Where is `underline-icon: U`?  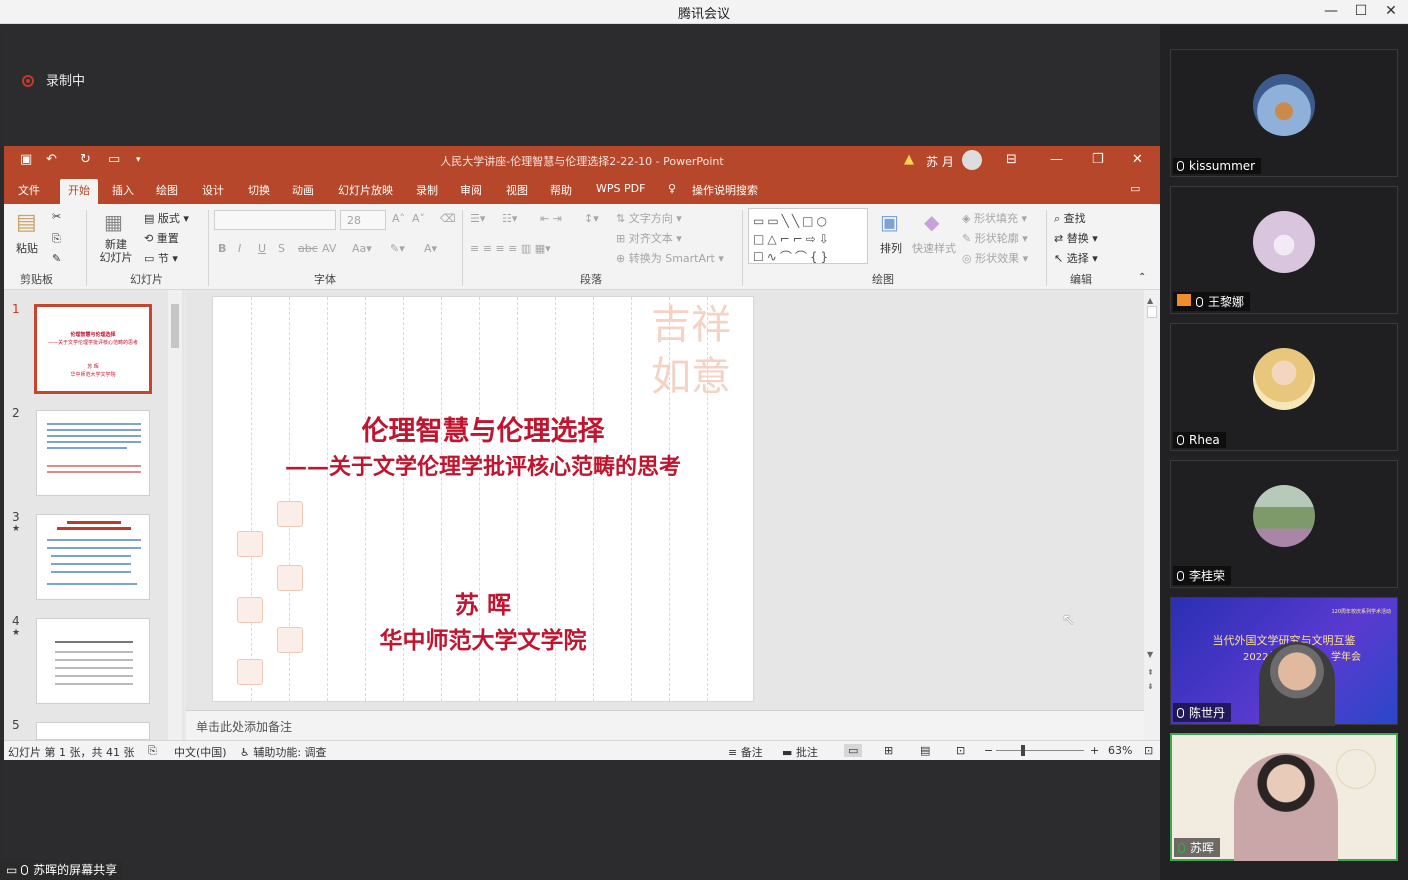
underline-icon: U is located at coordinates (262, 248).